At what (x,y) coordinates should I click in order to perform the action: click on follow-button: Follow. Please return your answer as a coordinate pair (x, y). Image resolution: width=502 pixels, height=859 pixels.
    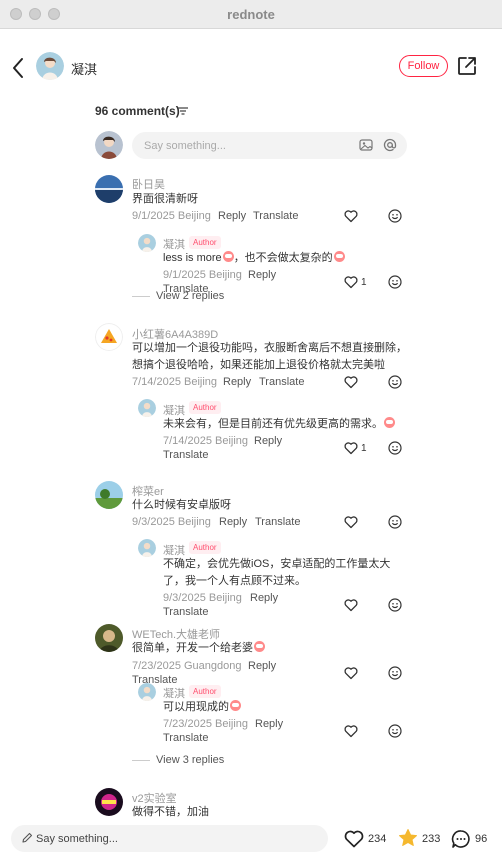
    Looking at the image, I should click on (423, 66).